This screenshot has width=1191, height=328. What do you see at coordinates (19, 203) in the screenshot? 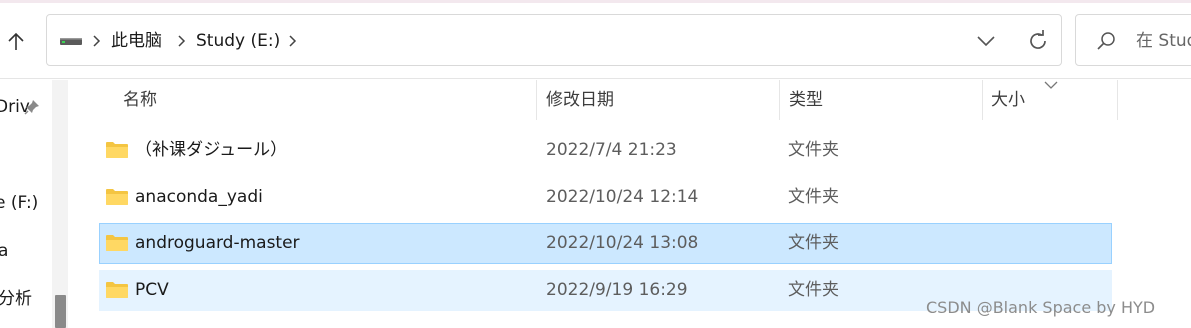
I see `nav-item-f-drive: e (F:)` at bounding box center [19, 203].